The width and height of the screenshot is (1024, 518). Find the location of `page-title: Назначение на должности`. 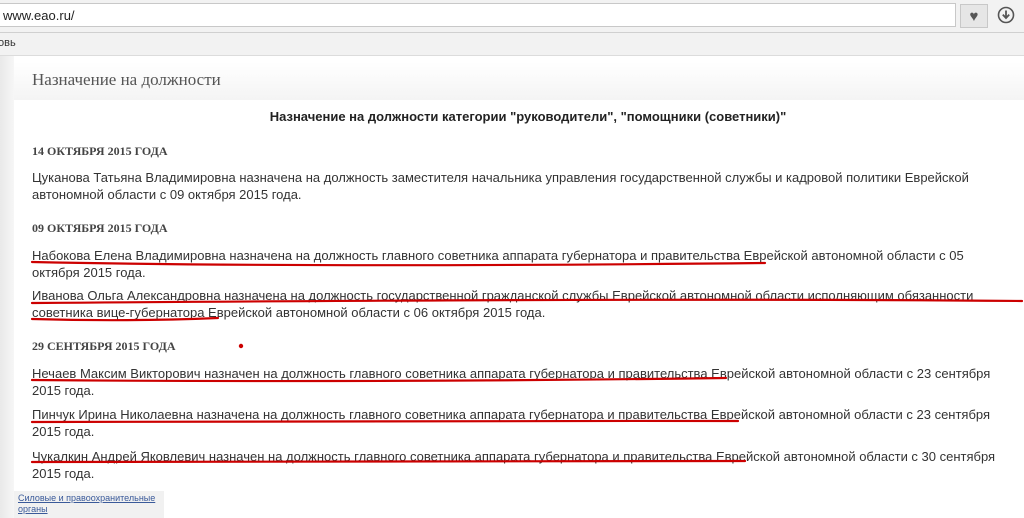

page-title: Назначение на должности is located at coordinates (126, 79).